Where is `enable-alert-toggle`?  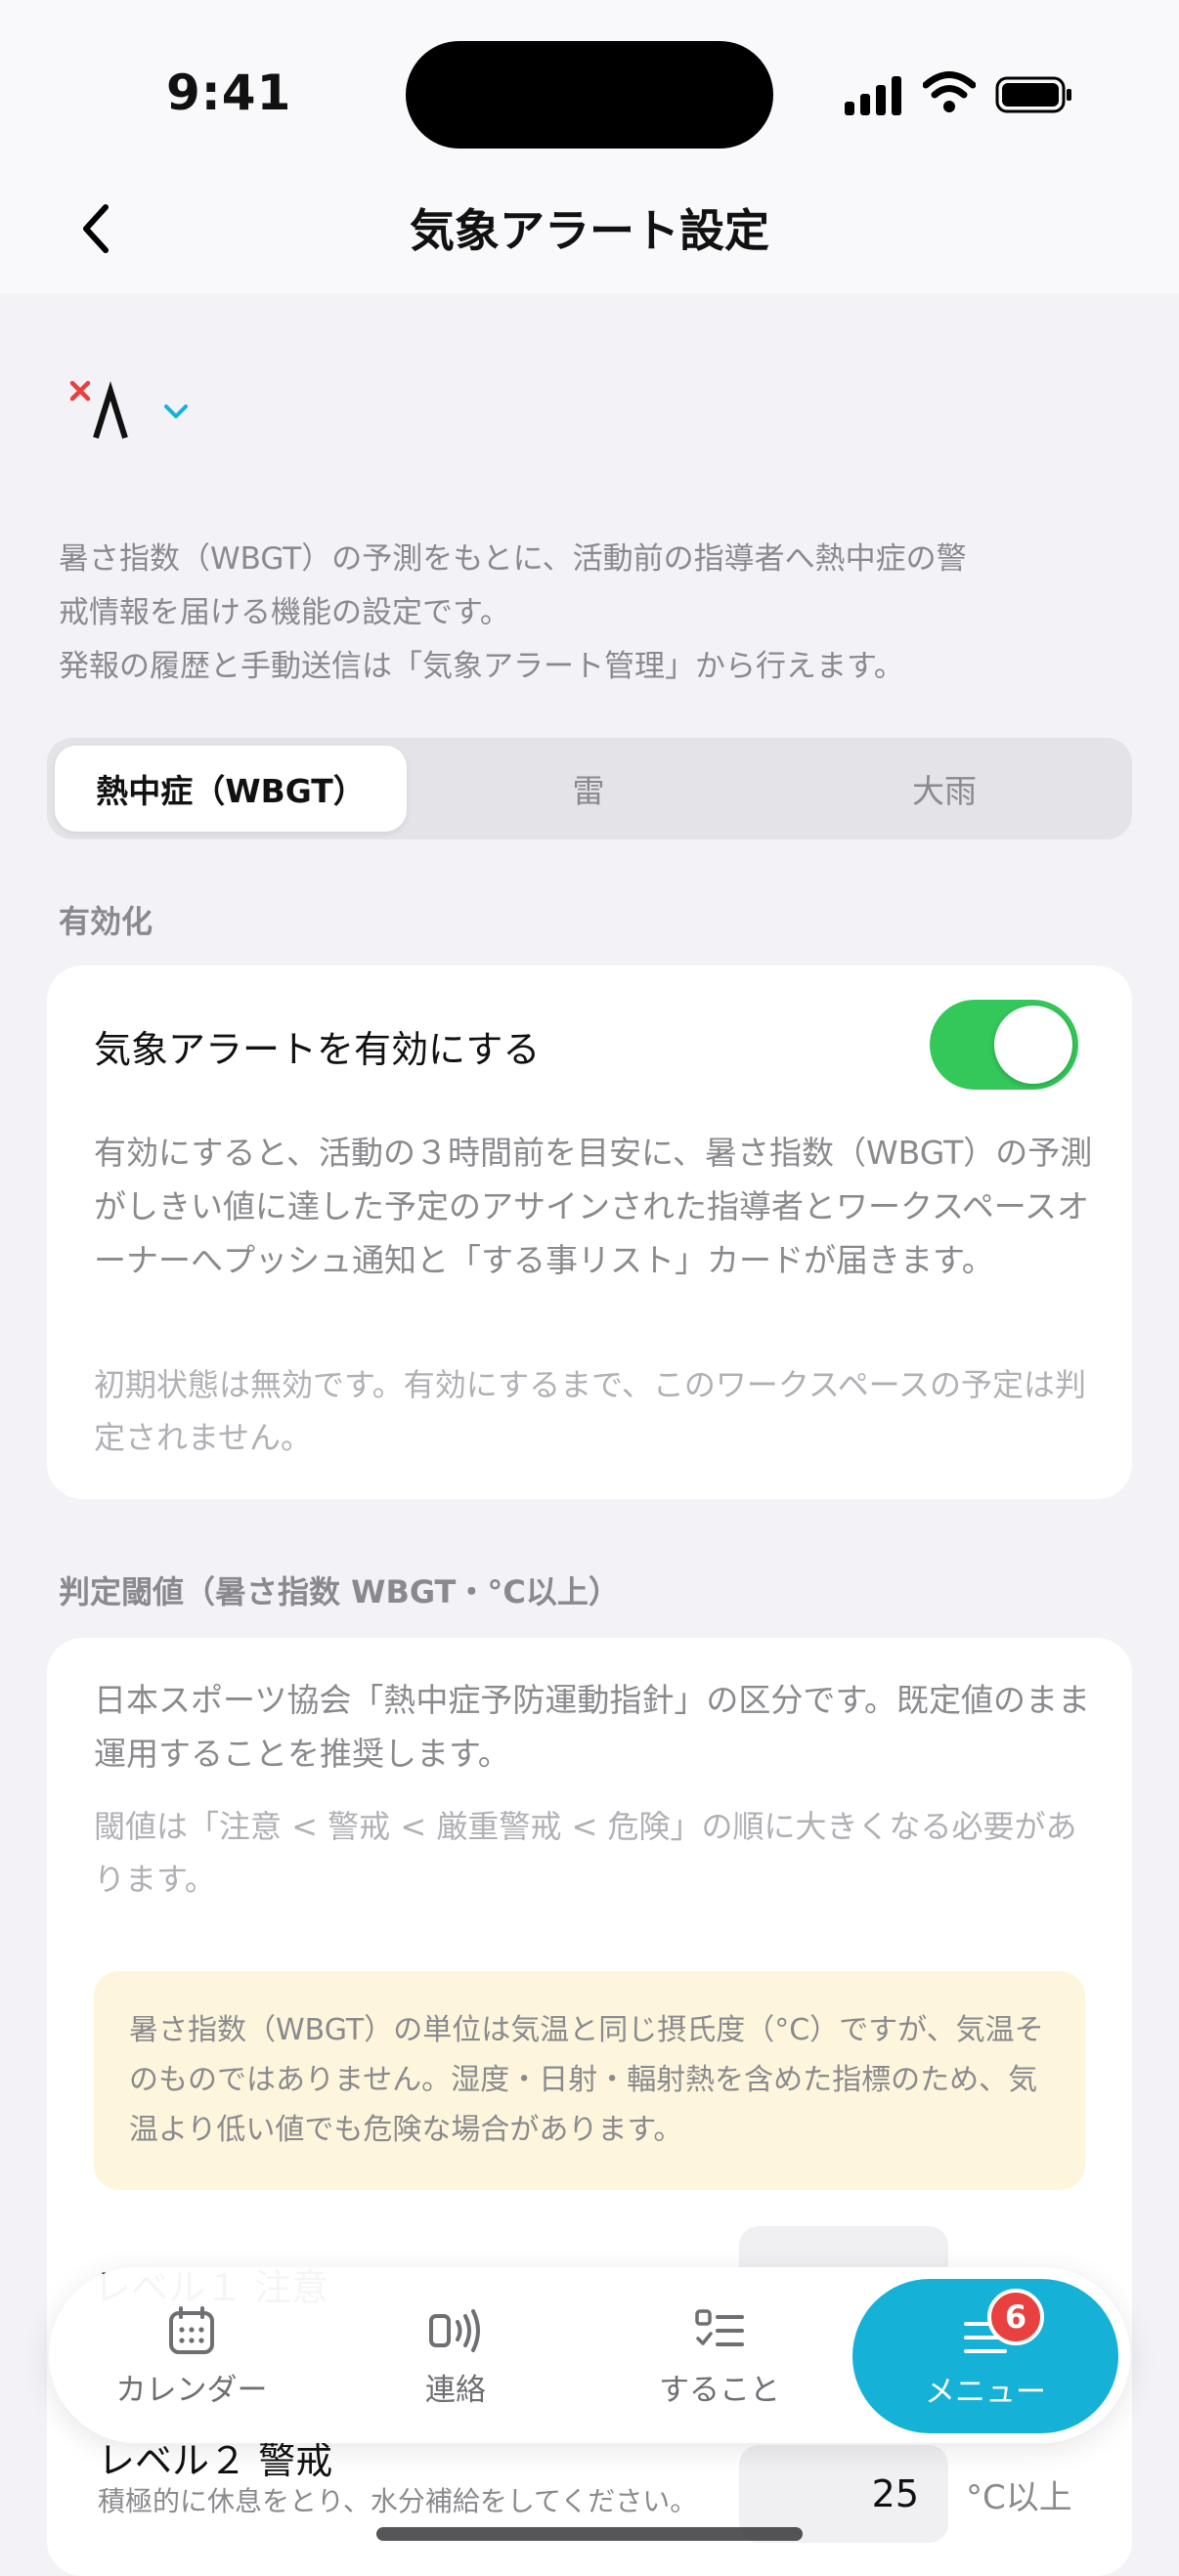
enable-alert-toggle is located at coordinates (1004, 1045).